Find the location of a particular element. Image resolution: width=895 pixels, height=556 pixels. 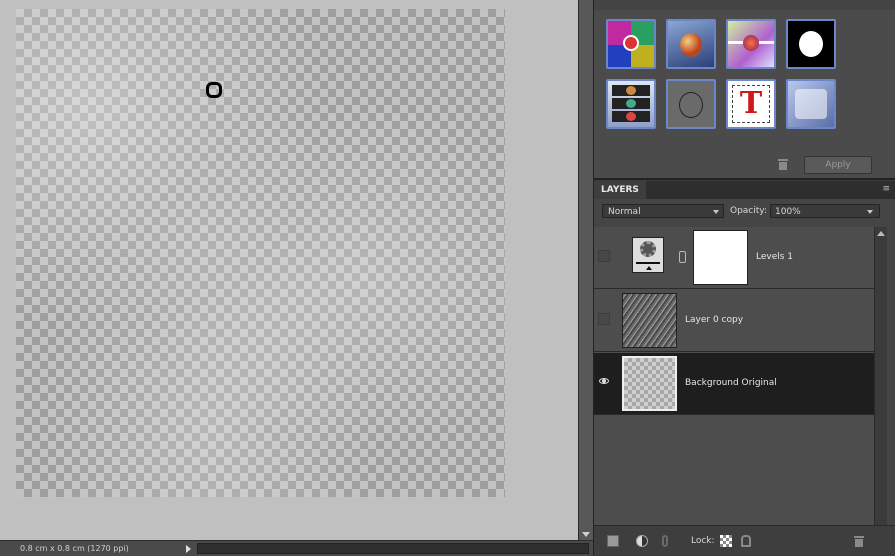

effect-thumb-text: T is located at coordinates (751, 104).